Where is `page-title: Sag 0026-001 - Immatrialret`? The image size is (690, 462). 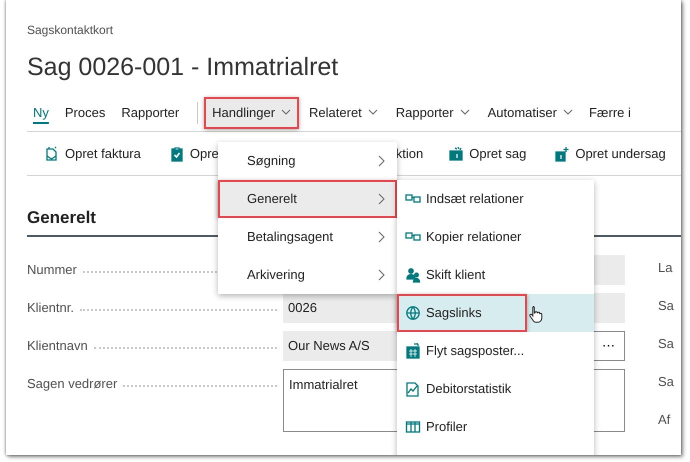
page-title: Sag 0026-001 - Immatrialret is located at coordinates (183, 67).